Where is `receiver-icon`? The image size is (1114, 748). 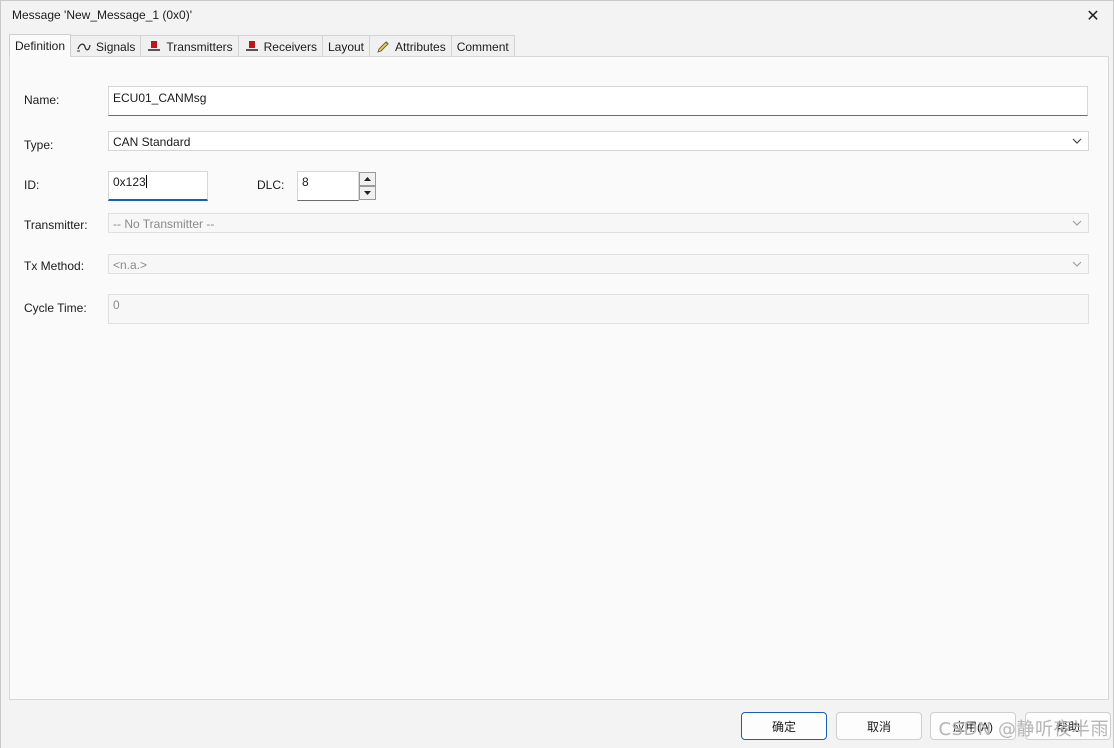 receiver-icon is located at coordinates (252, 47).